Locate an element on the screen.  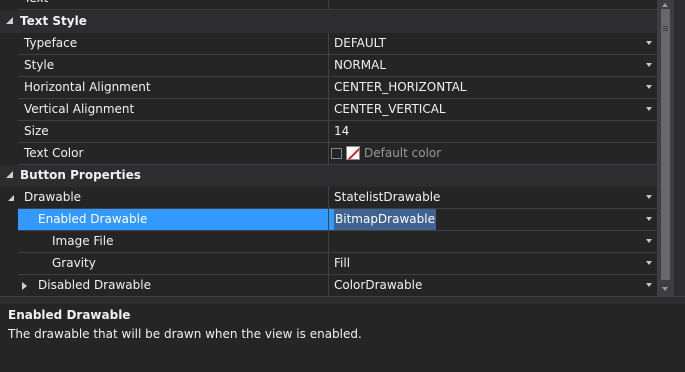
property-row-text: Text is located at coordinates (328, 5).